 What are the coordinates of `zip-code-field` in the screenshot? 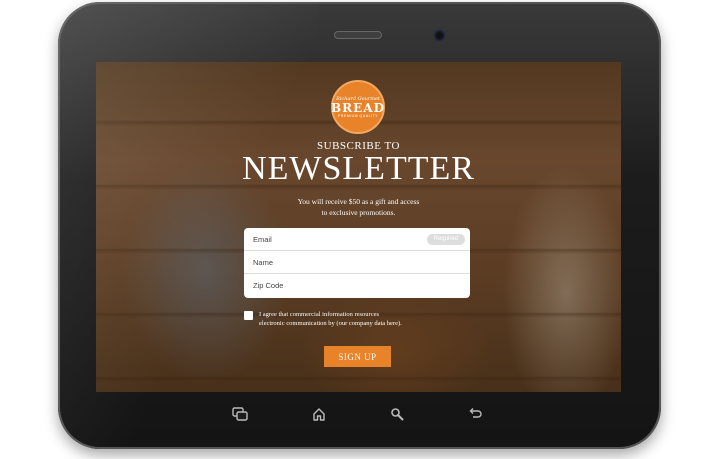 It's located at (328, 285).